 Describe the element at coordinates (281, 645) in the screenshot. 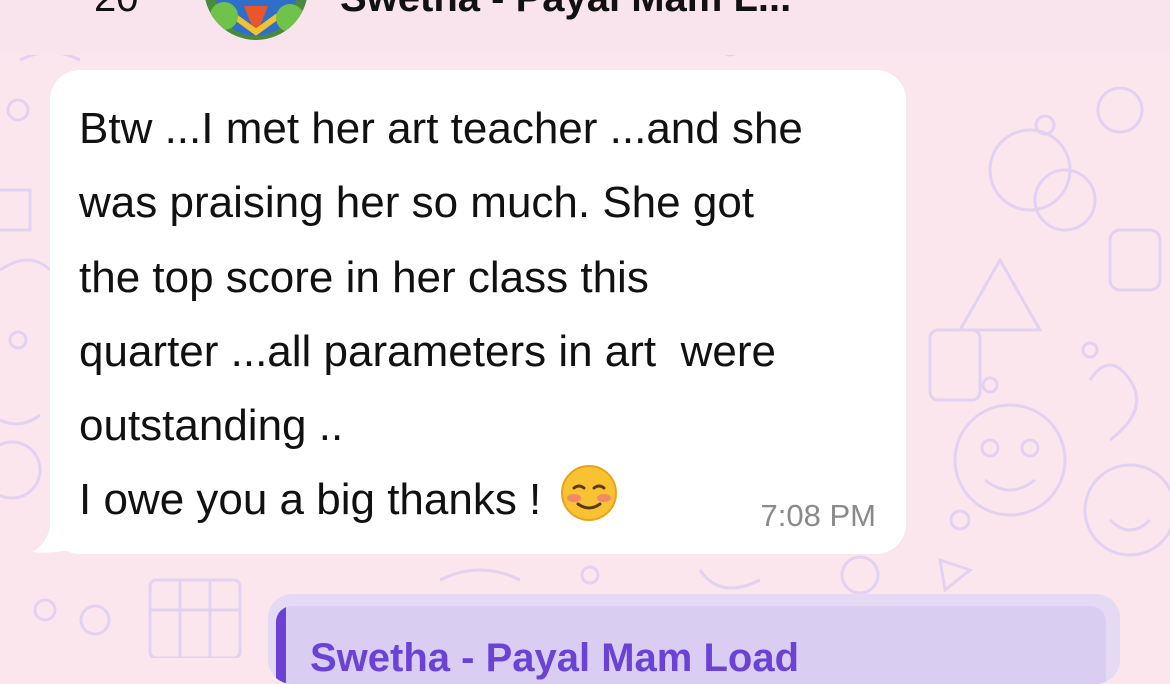

I see `quote-accent-bar` at that location.